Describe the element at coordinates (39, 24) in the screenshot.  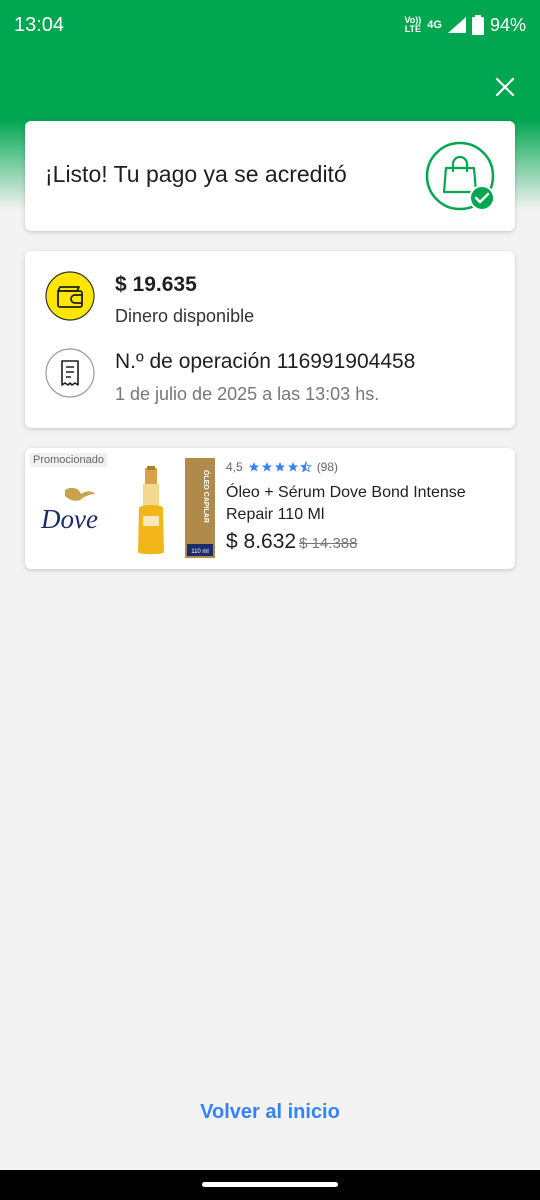
I see `status-time: 13:04` at that location.